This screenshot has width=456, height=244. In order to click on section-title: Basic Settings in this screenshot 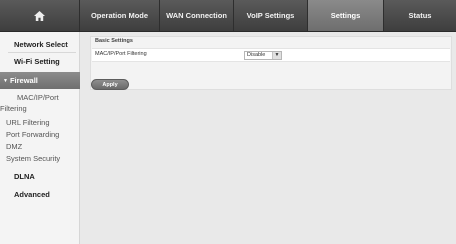, I will do `click(114, 41)`.